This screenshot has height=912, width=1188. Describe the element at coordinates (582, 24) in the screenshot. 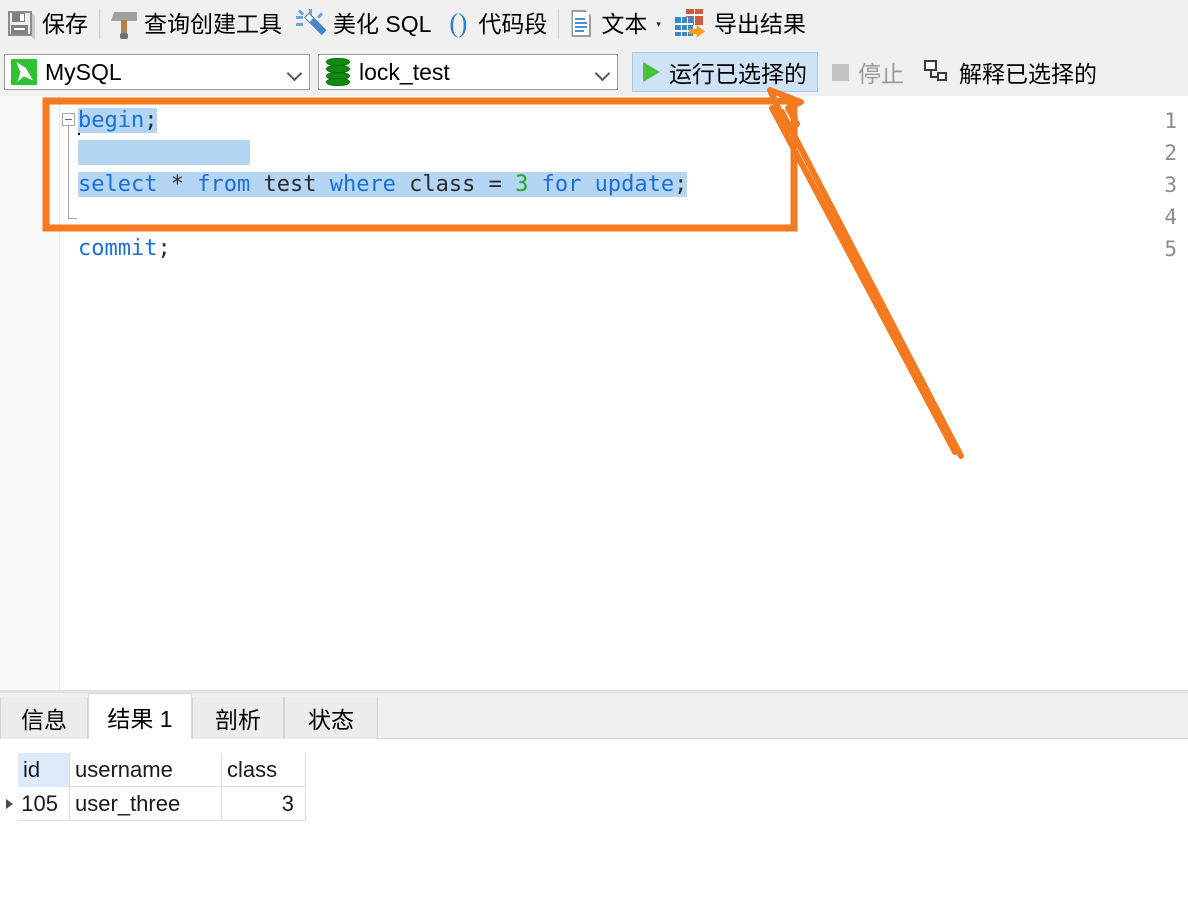

I see `document-icon` at that location.